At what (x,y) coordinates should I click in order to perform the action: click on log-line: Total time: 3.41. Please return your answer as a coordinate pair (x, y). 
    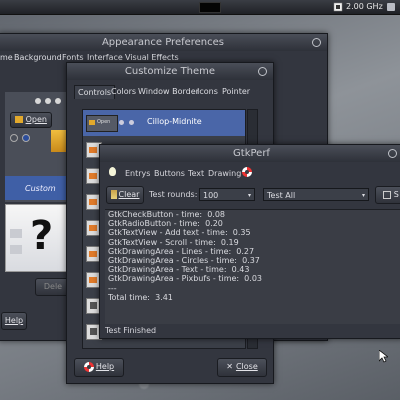
    Looking at the image, I should click on (140, 297).